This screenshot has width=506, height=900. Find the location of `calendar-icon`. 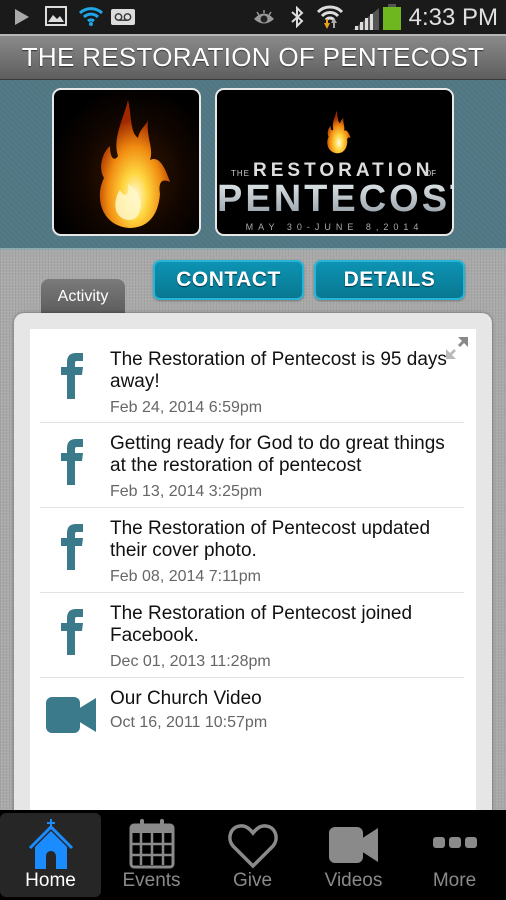

calendar-icon is located at coordinates (151, 844).